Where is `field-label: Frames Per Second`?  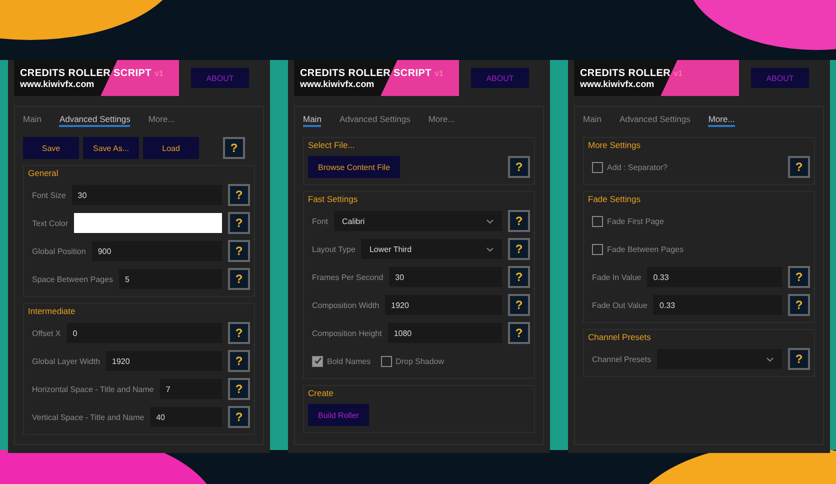
field-label: Frames Per Second is located at coordinates (347, 277).